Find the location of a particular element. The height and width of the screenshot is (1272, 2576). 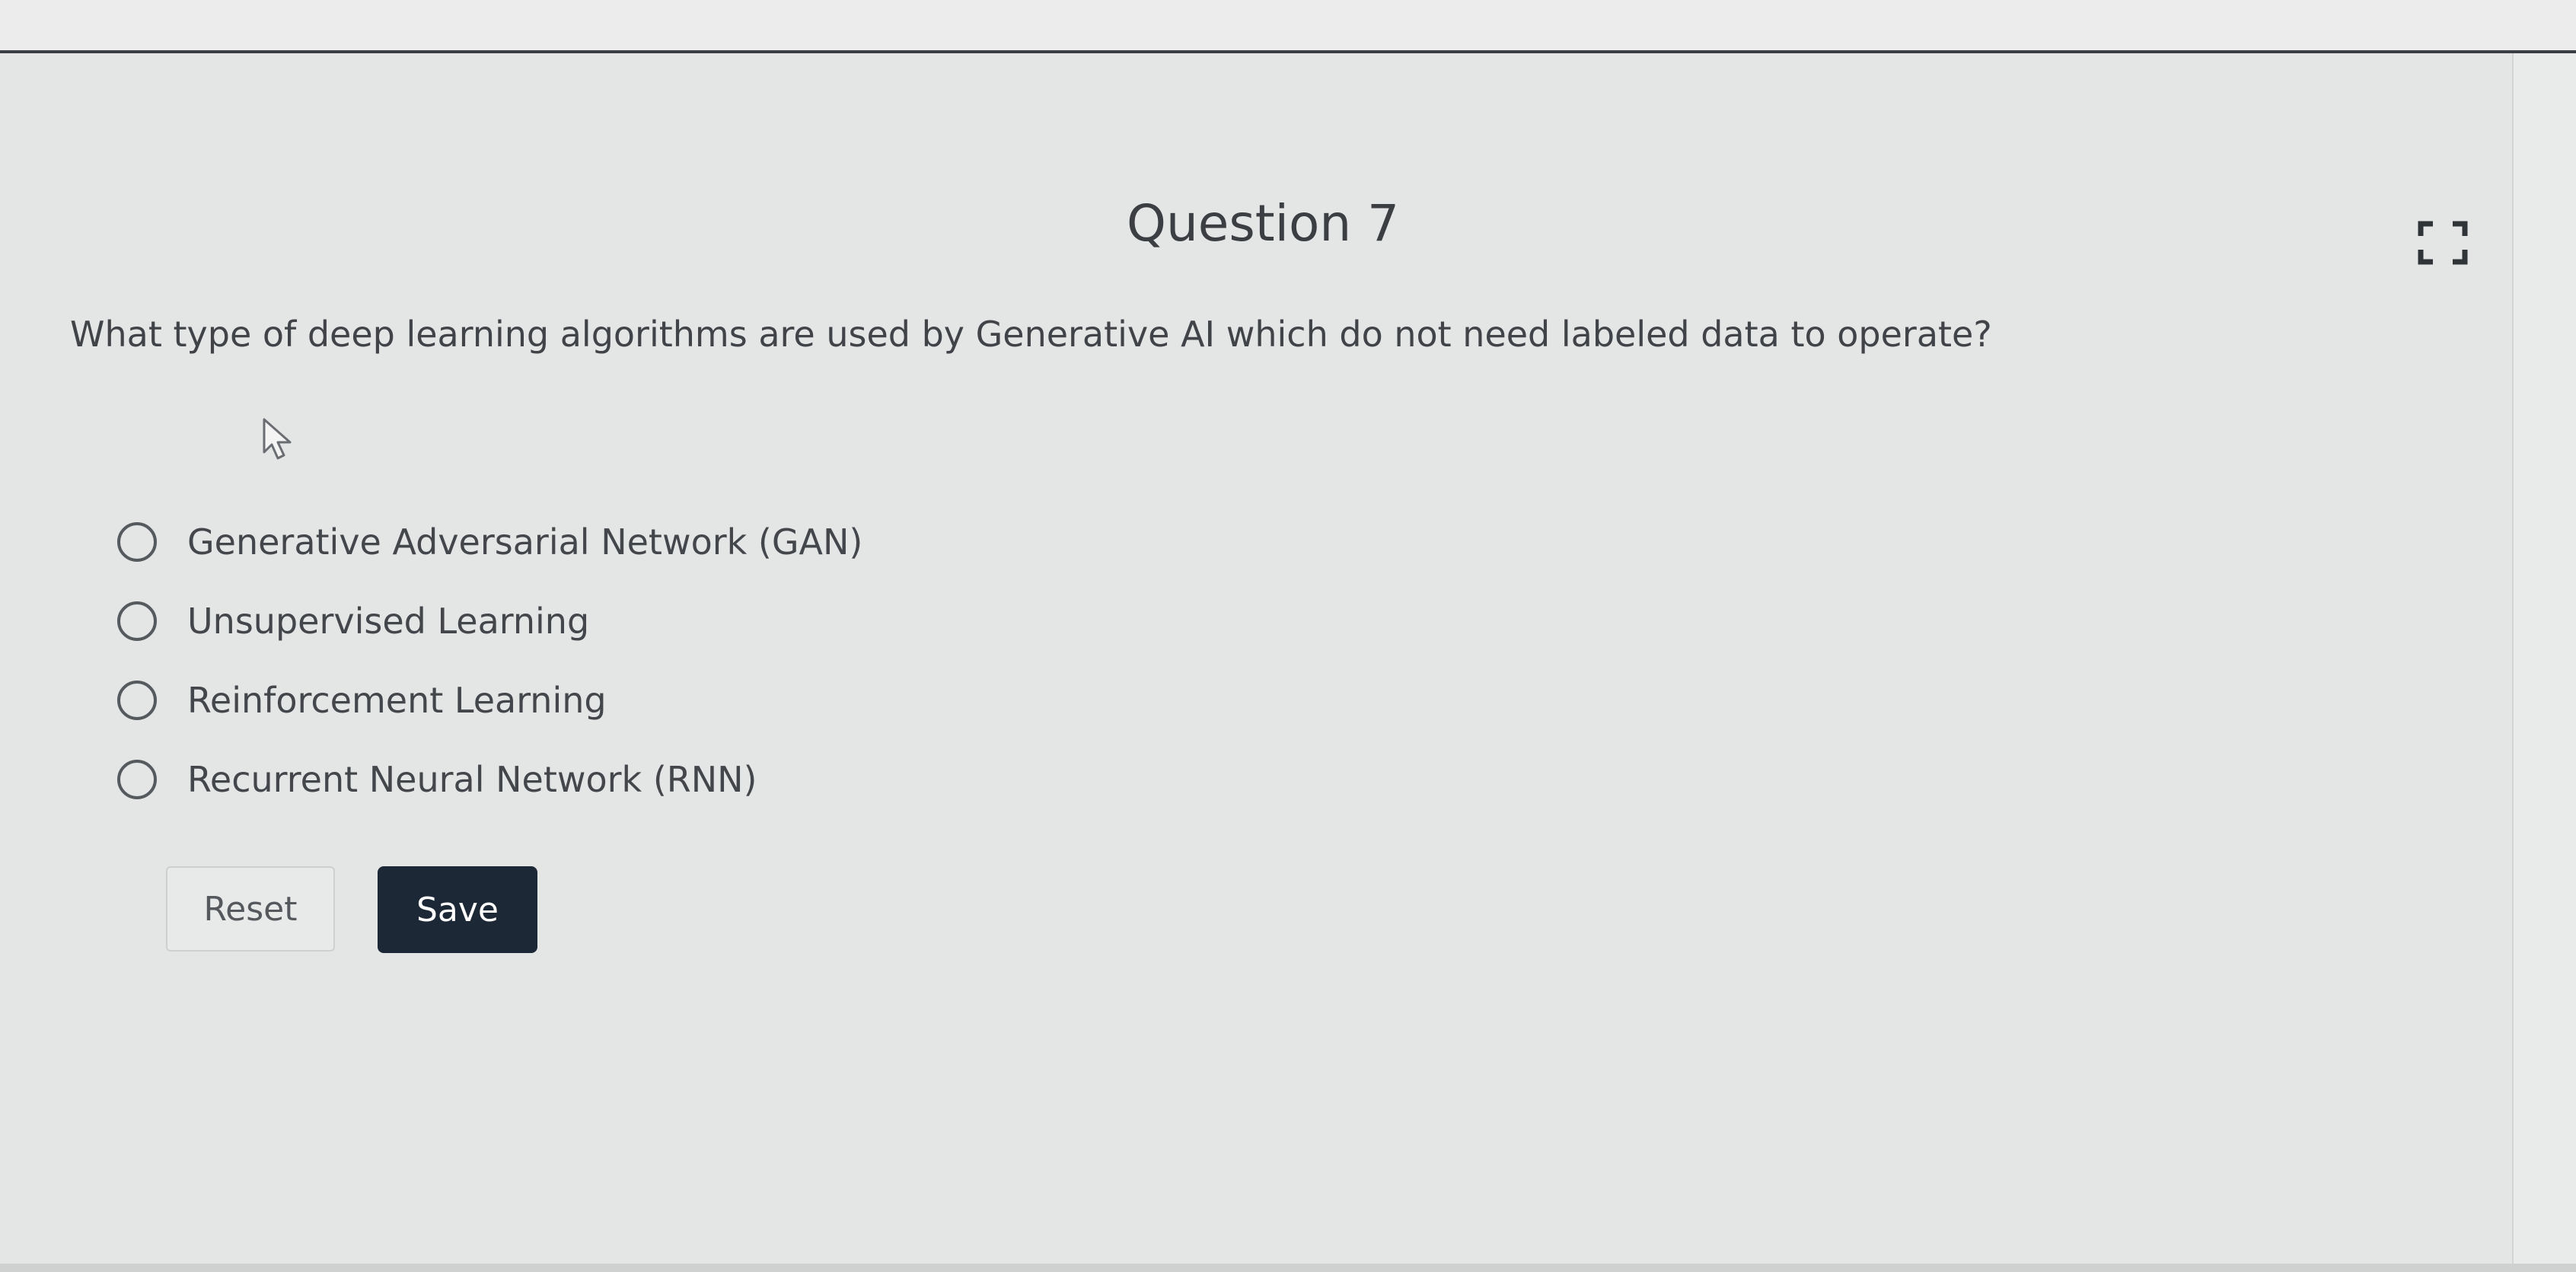

option-unsupervised-learning: Unsupervised Learning is located at coordinates (489, 621).